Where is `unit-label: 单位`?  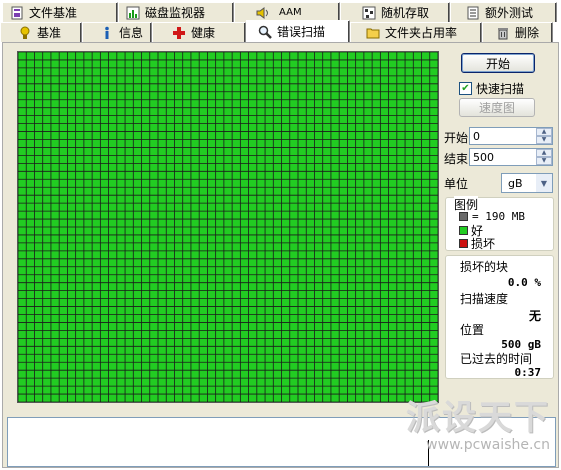
unit-label: 单位 is located at coordinates (456, 184).